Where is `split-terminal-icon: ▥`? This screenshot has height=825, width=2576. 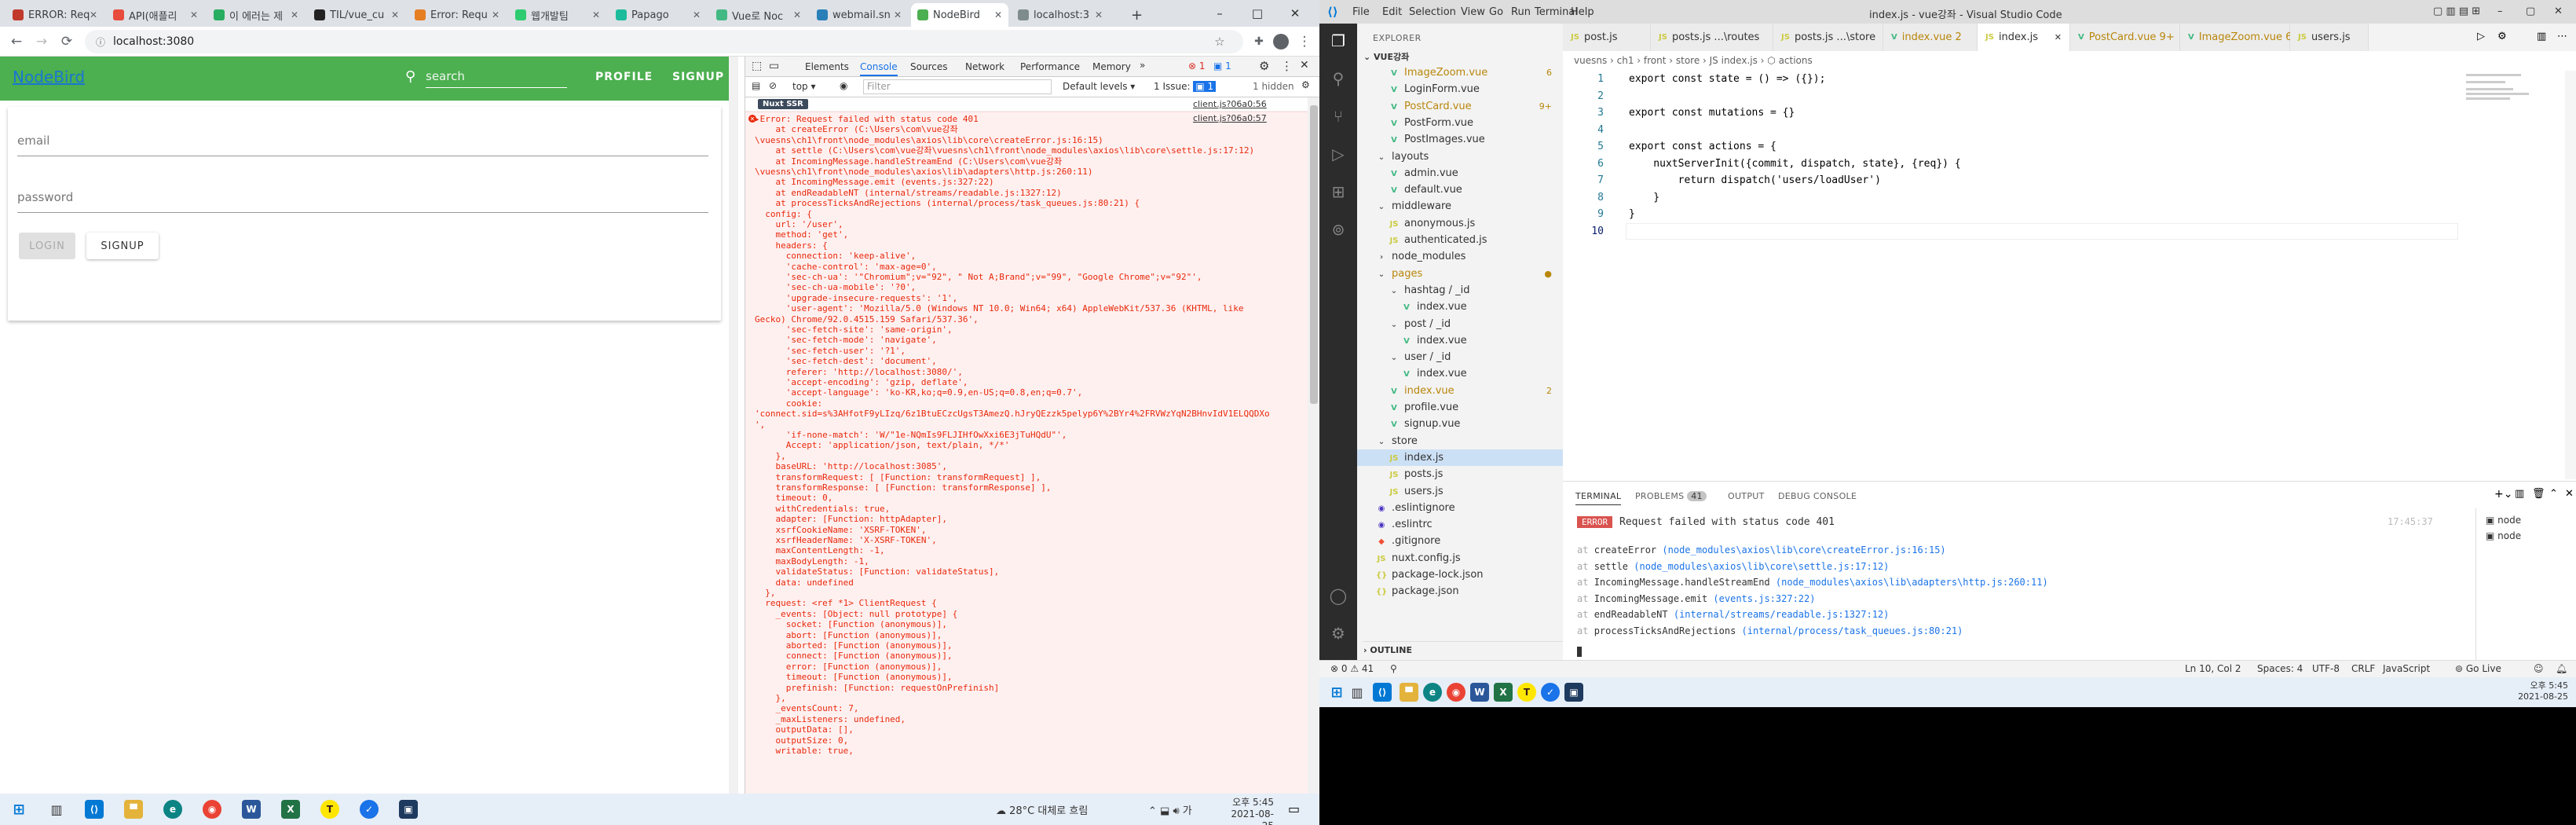 split-terminal-icon: ▥ is located at coordinates (2520, 494).